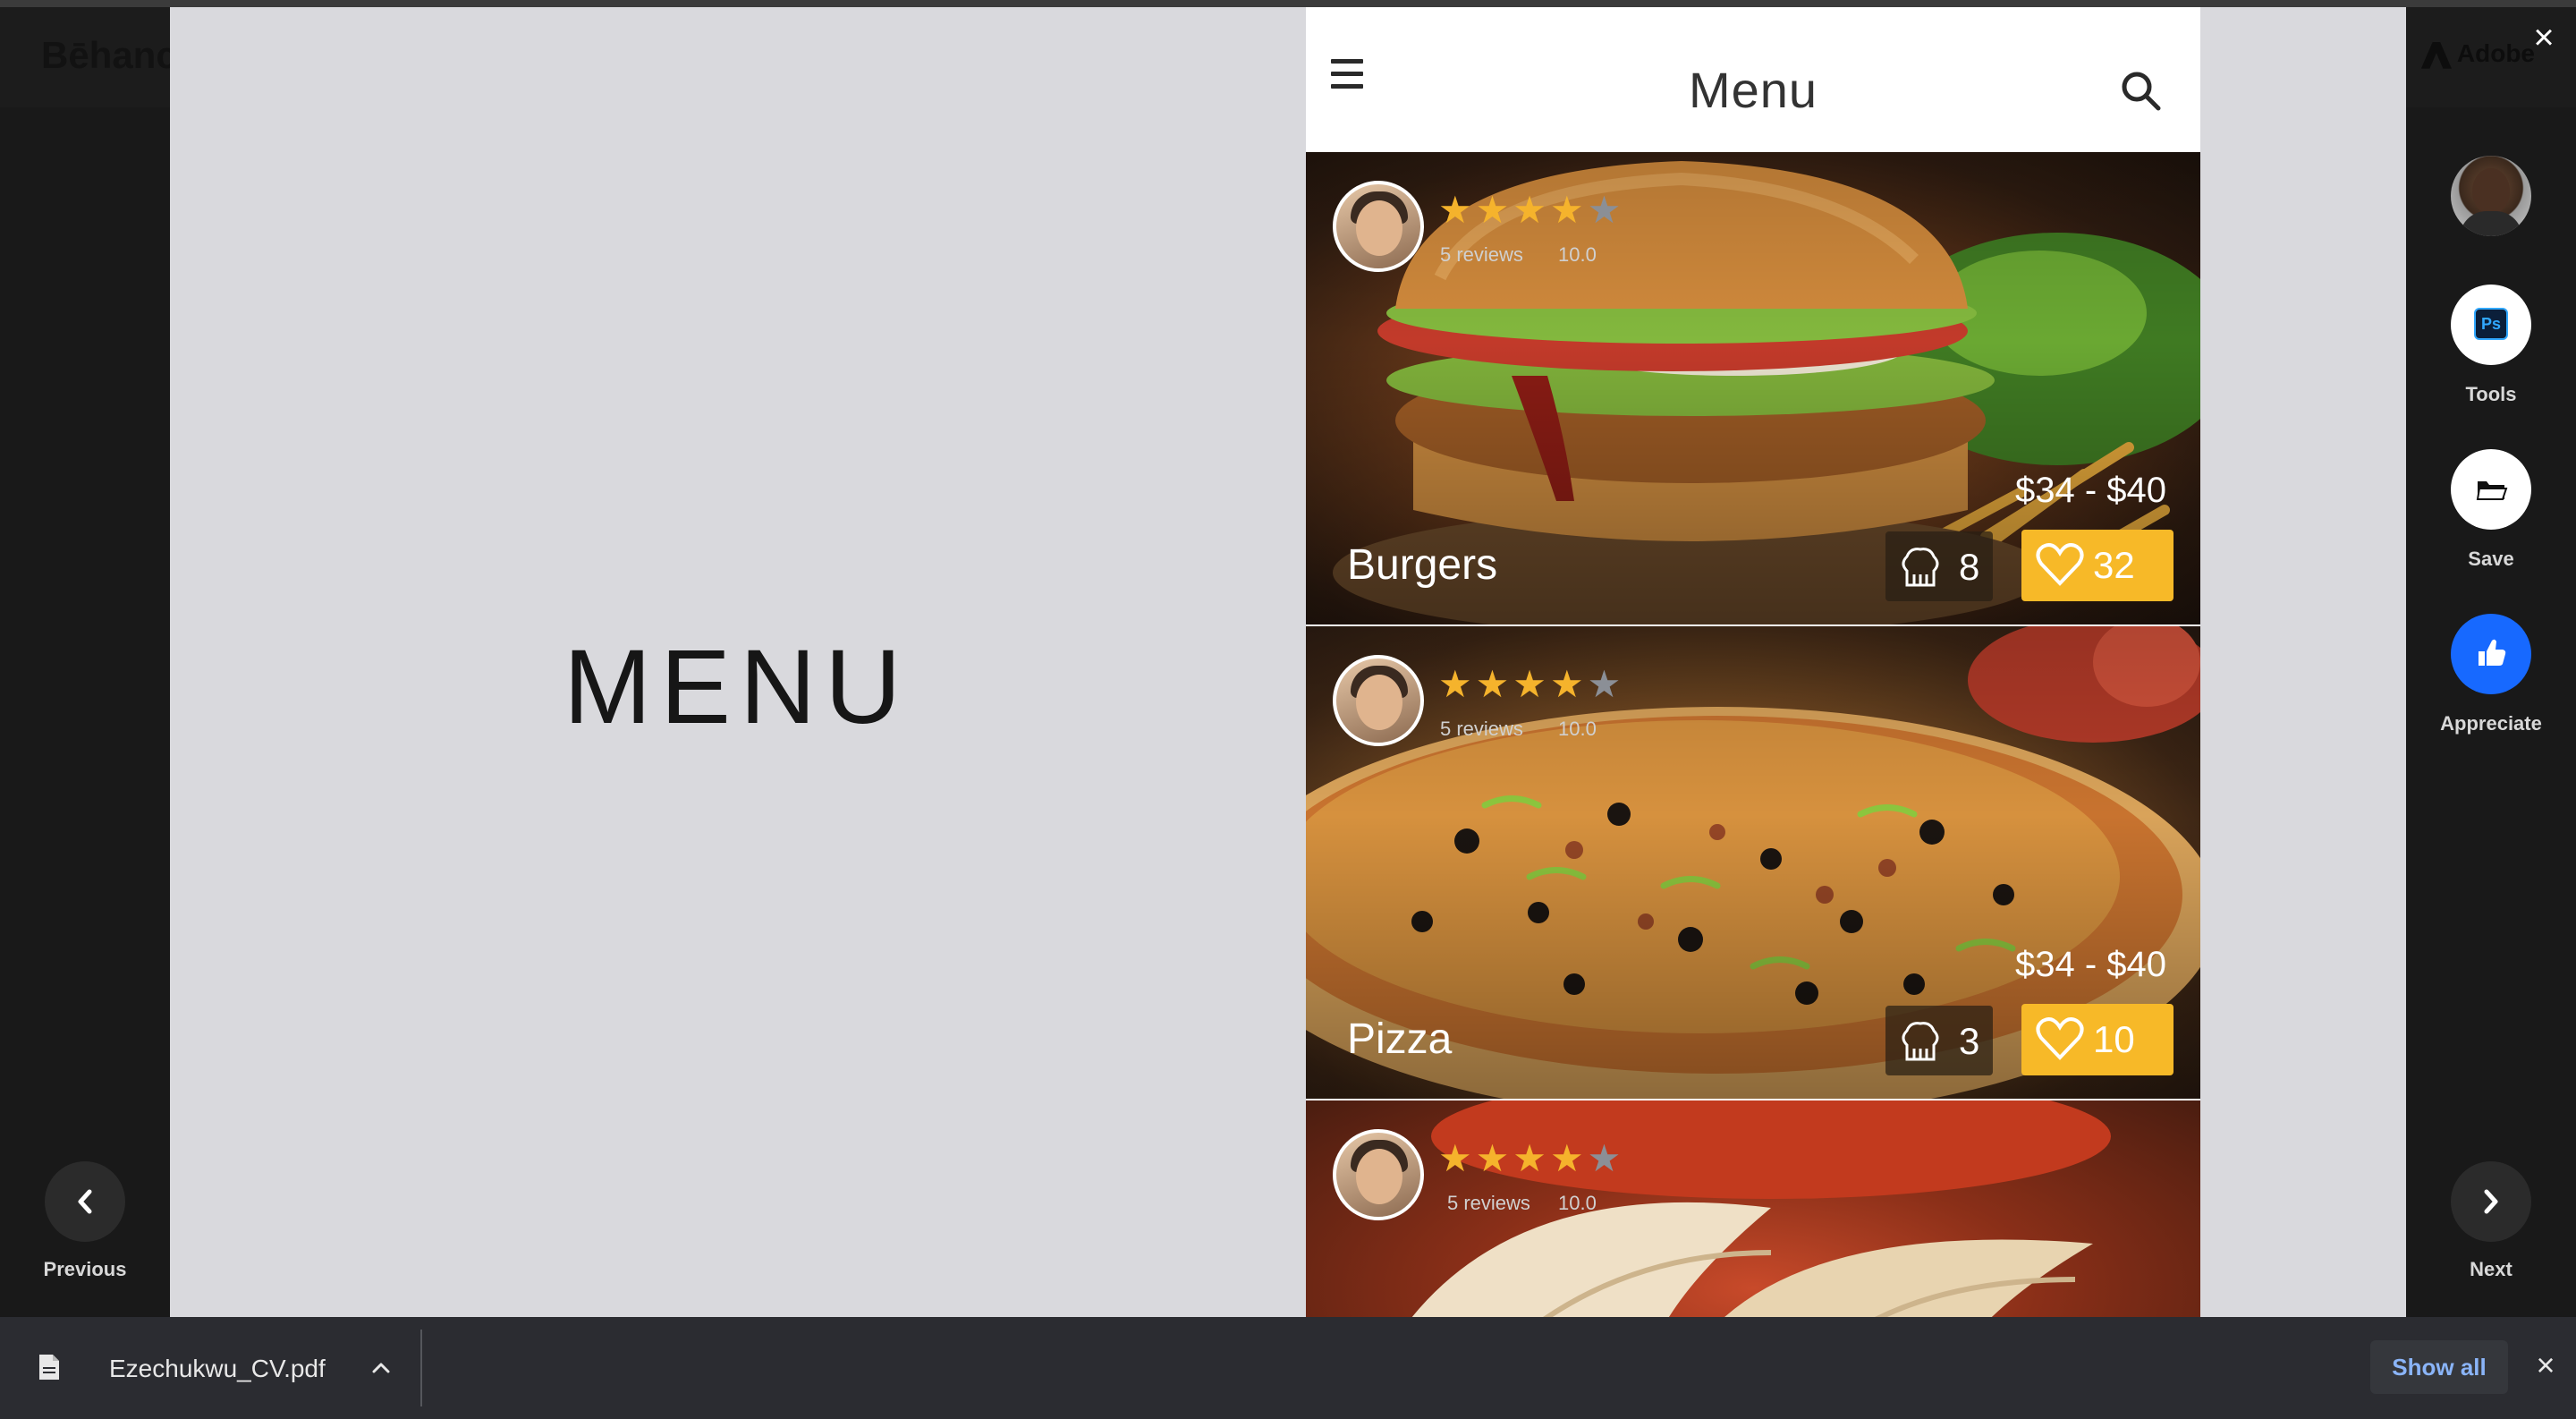 The height and width of the screenshot is (1419, 2576). I want to click on thumbs-up-icon, so click(2492, 652).